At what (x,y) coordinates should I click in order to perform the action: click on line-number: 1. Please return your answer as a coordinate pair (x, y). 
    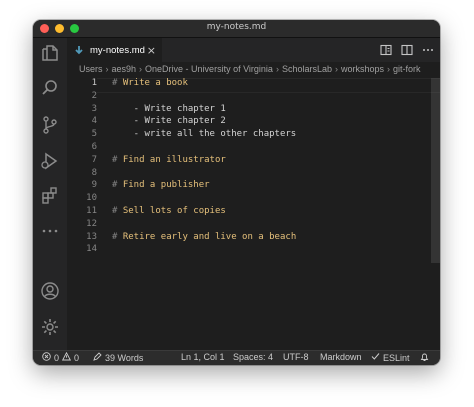
    Looking at the image, I should click on (94, 83).